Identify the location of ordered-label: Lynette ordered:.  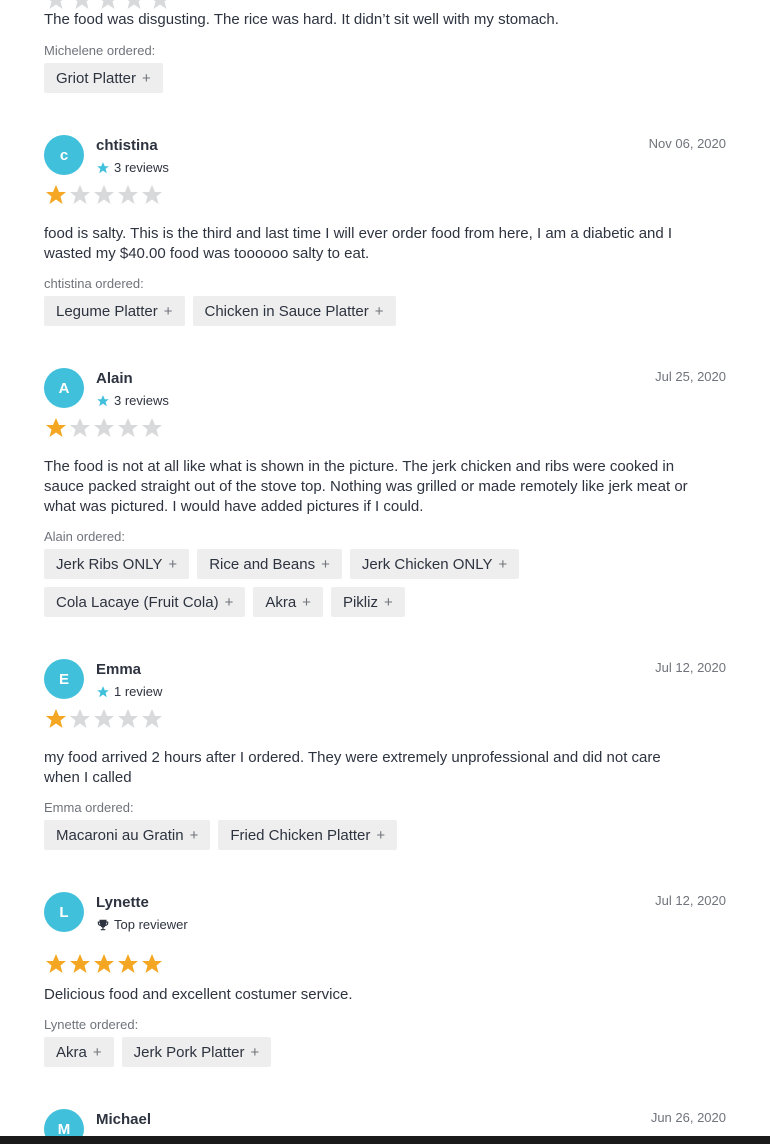
(91, 1024).